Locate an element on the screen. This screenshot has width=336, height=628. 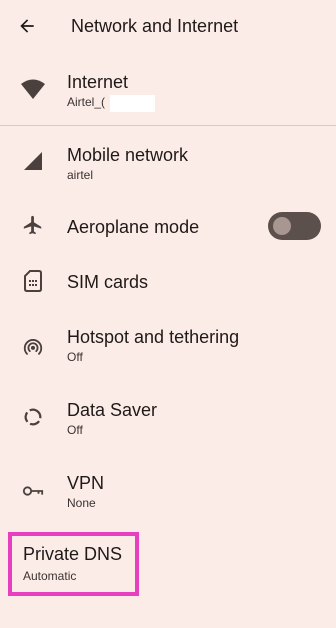
highlight-box is located at coordinates (73, 564).